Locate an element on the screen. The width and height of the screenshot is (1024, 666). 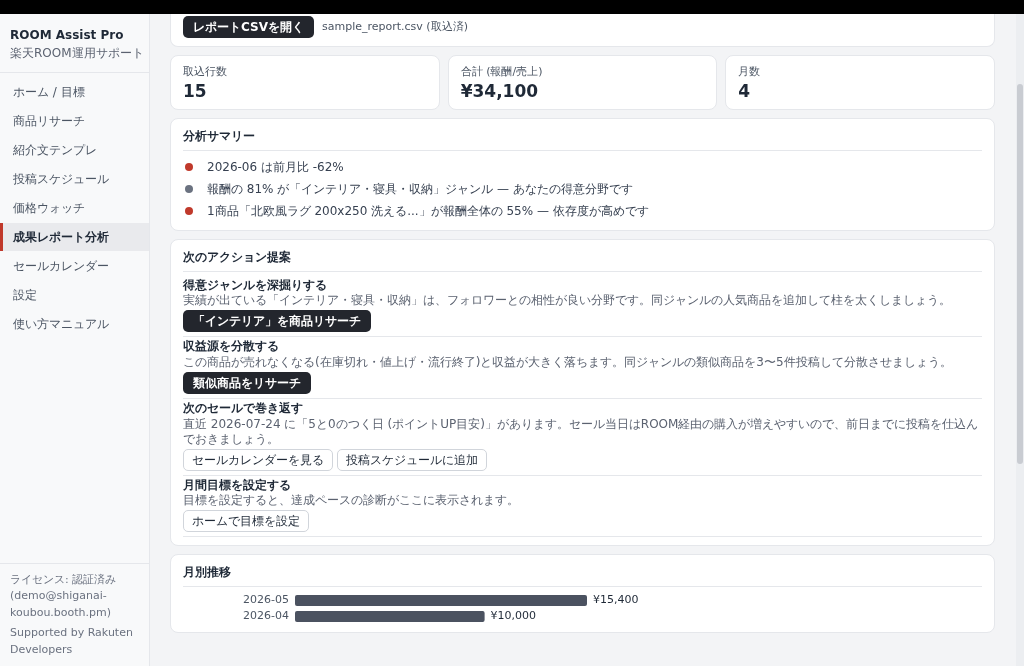
action-text: 直近 2026-07-24 に「5と0のつく日 (ポイントUP目安)」があります。セール当日はROOM経由の購入が増えやすいので、前日までに投稿を仕込んでおきましょう。 is located at coordinates (581, 431).